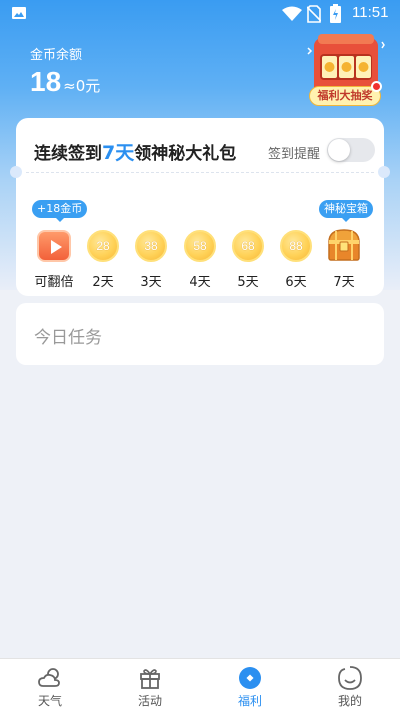  What do you see at coordinates (292, 13) in the screenshot?
I see `wifi-icon` at bounding box center [292, 13].